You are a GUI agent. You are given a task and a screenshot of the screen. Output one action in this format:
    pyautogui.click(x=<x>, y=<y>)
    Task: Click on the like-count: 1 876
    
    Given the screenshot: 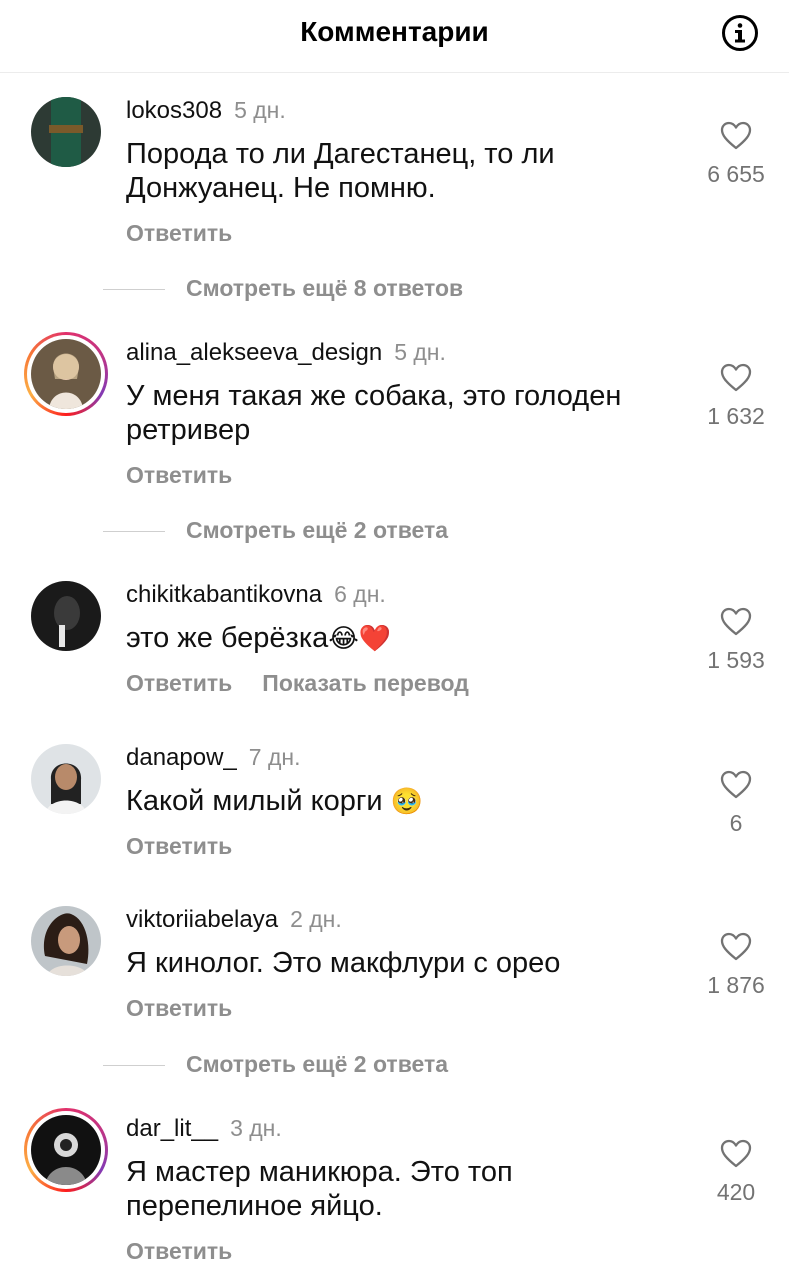 What is the action you would take?
    pyautogui.click(x=736, y=985)
    